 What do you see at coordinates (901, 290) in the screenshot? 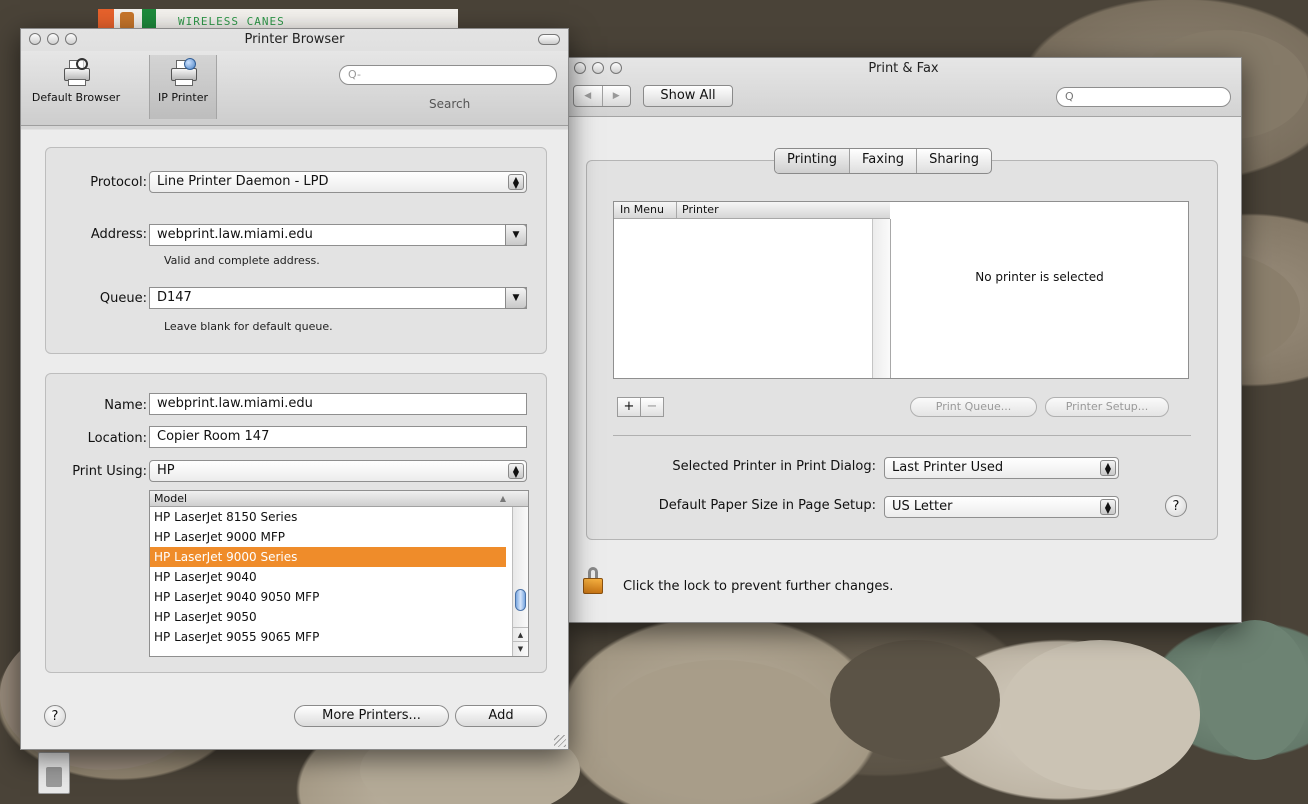
I see `printer-list: In Menu Printer No printer is selected` at bounding box center [901, 290].